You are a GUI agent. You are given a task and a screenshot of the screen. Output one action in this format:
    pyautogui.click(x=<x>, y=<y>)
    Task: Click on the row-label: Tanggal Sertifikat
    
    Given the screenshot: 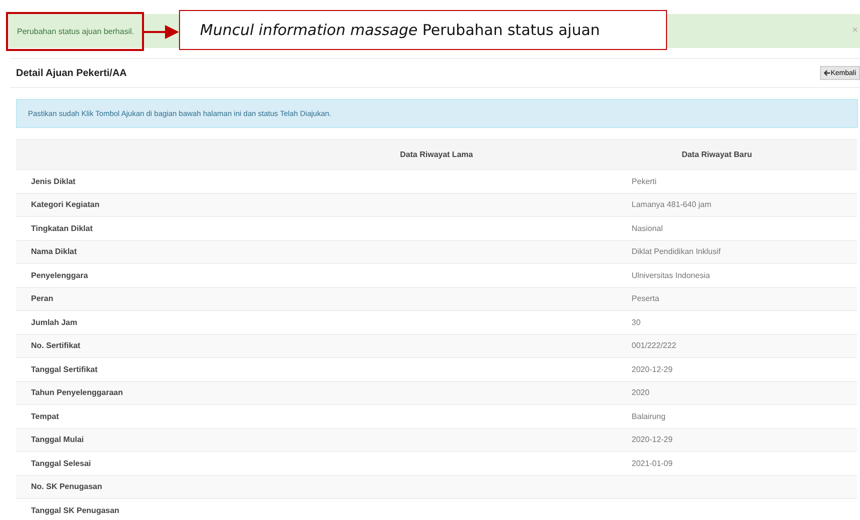 What is the action you would take?
    pyautogui.click(x=64, y=369)
    